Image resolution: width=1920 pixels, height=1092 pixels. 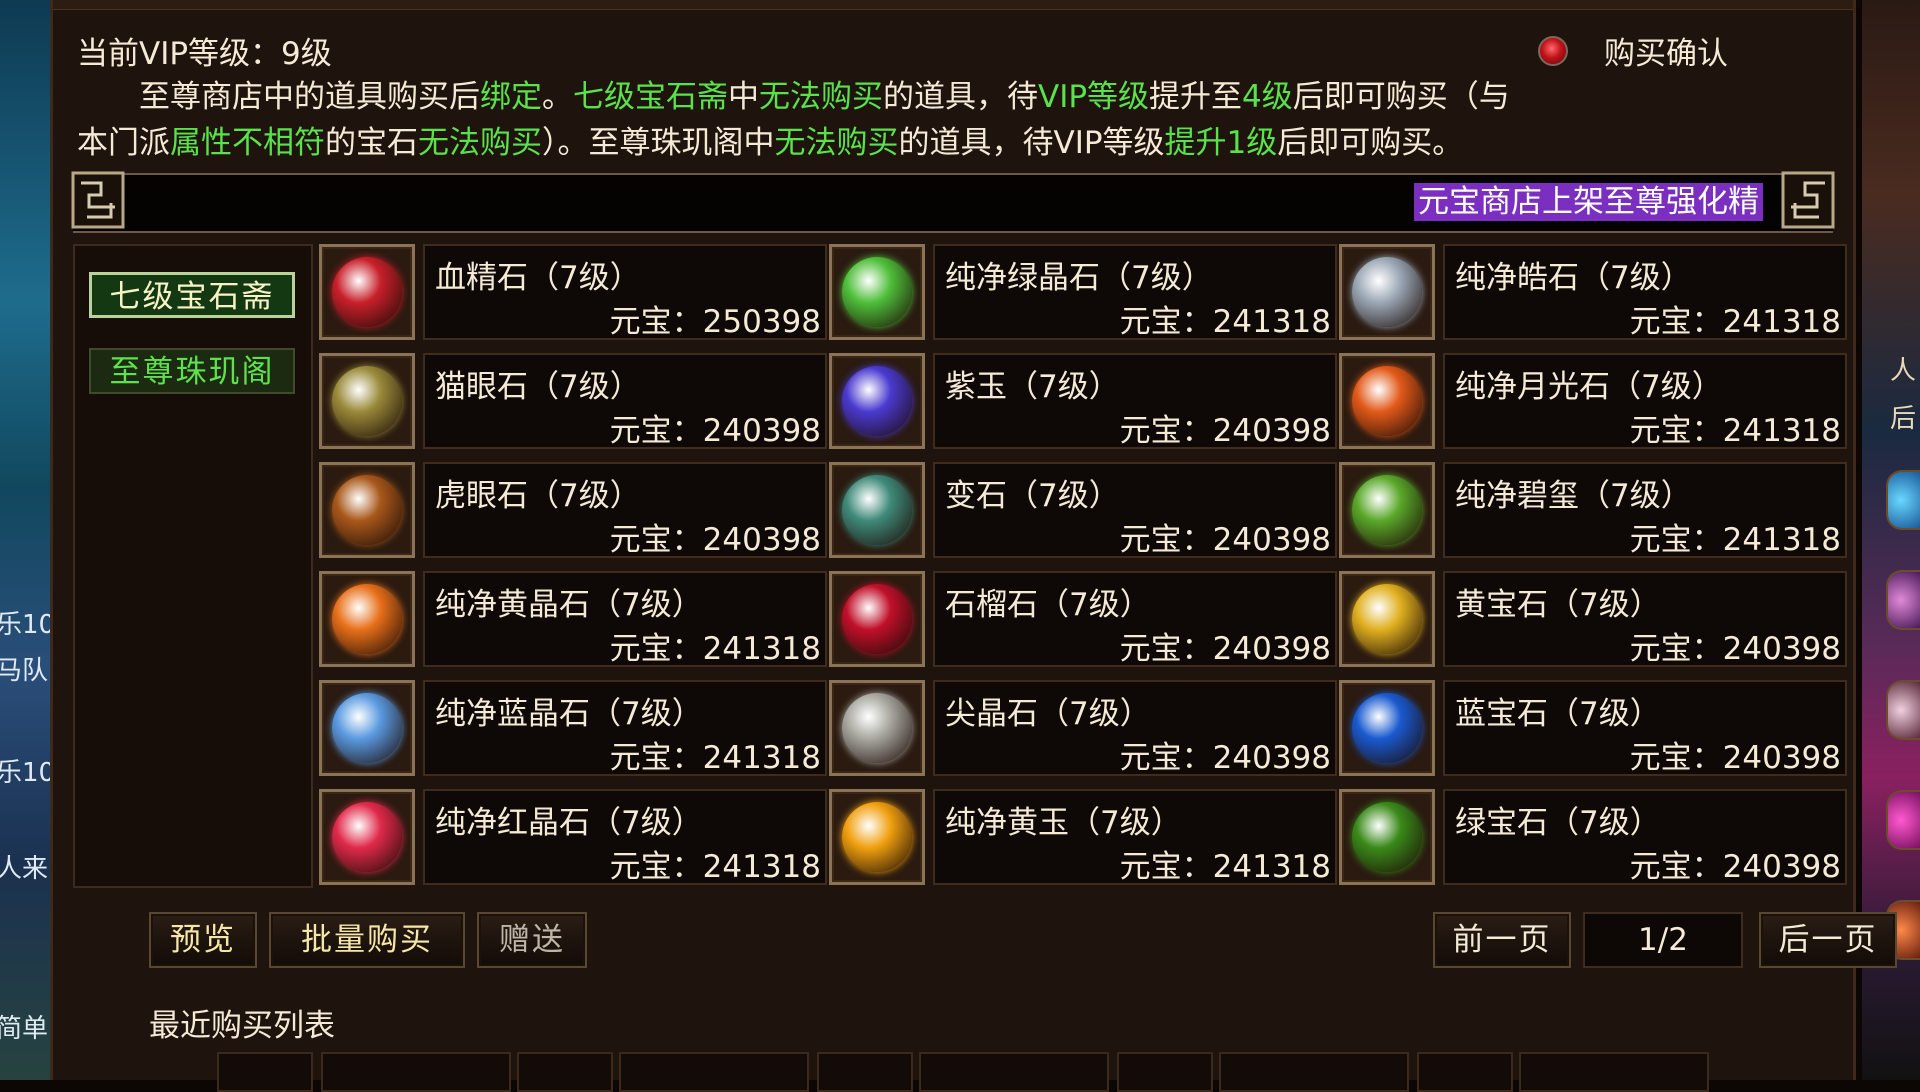 I want to click on shop-item-card: 纯净红晶石（7级） 元宝：241318, so click(x=571, y=839).